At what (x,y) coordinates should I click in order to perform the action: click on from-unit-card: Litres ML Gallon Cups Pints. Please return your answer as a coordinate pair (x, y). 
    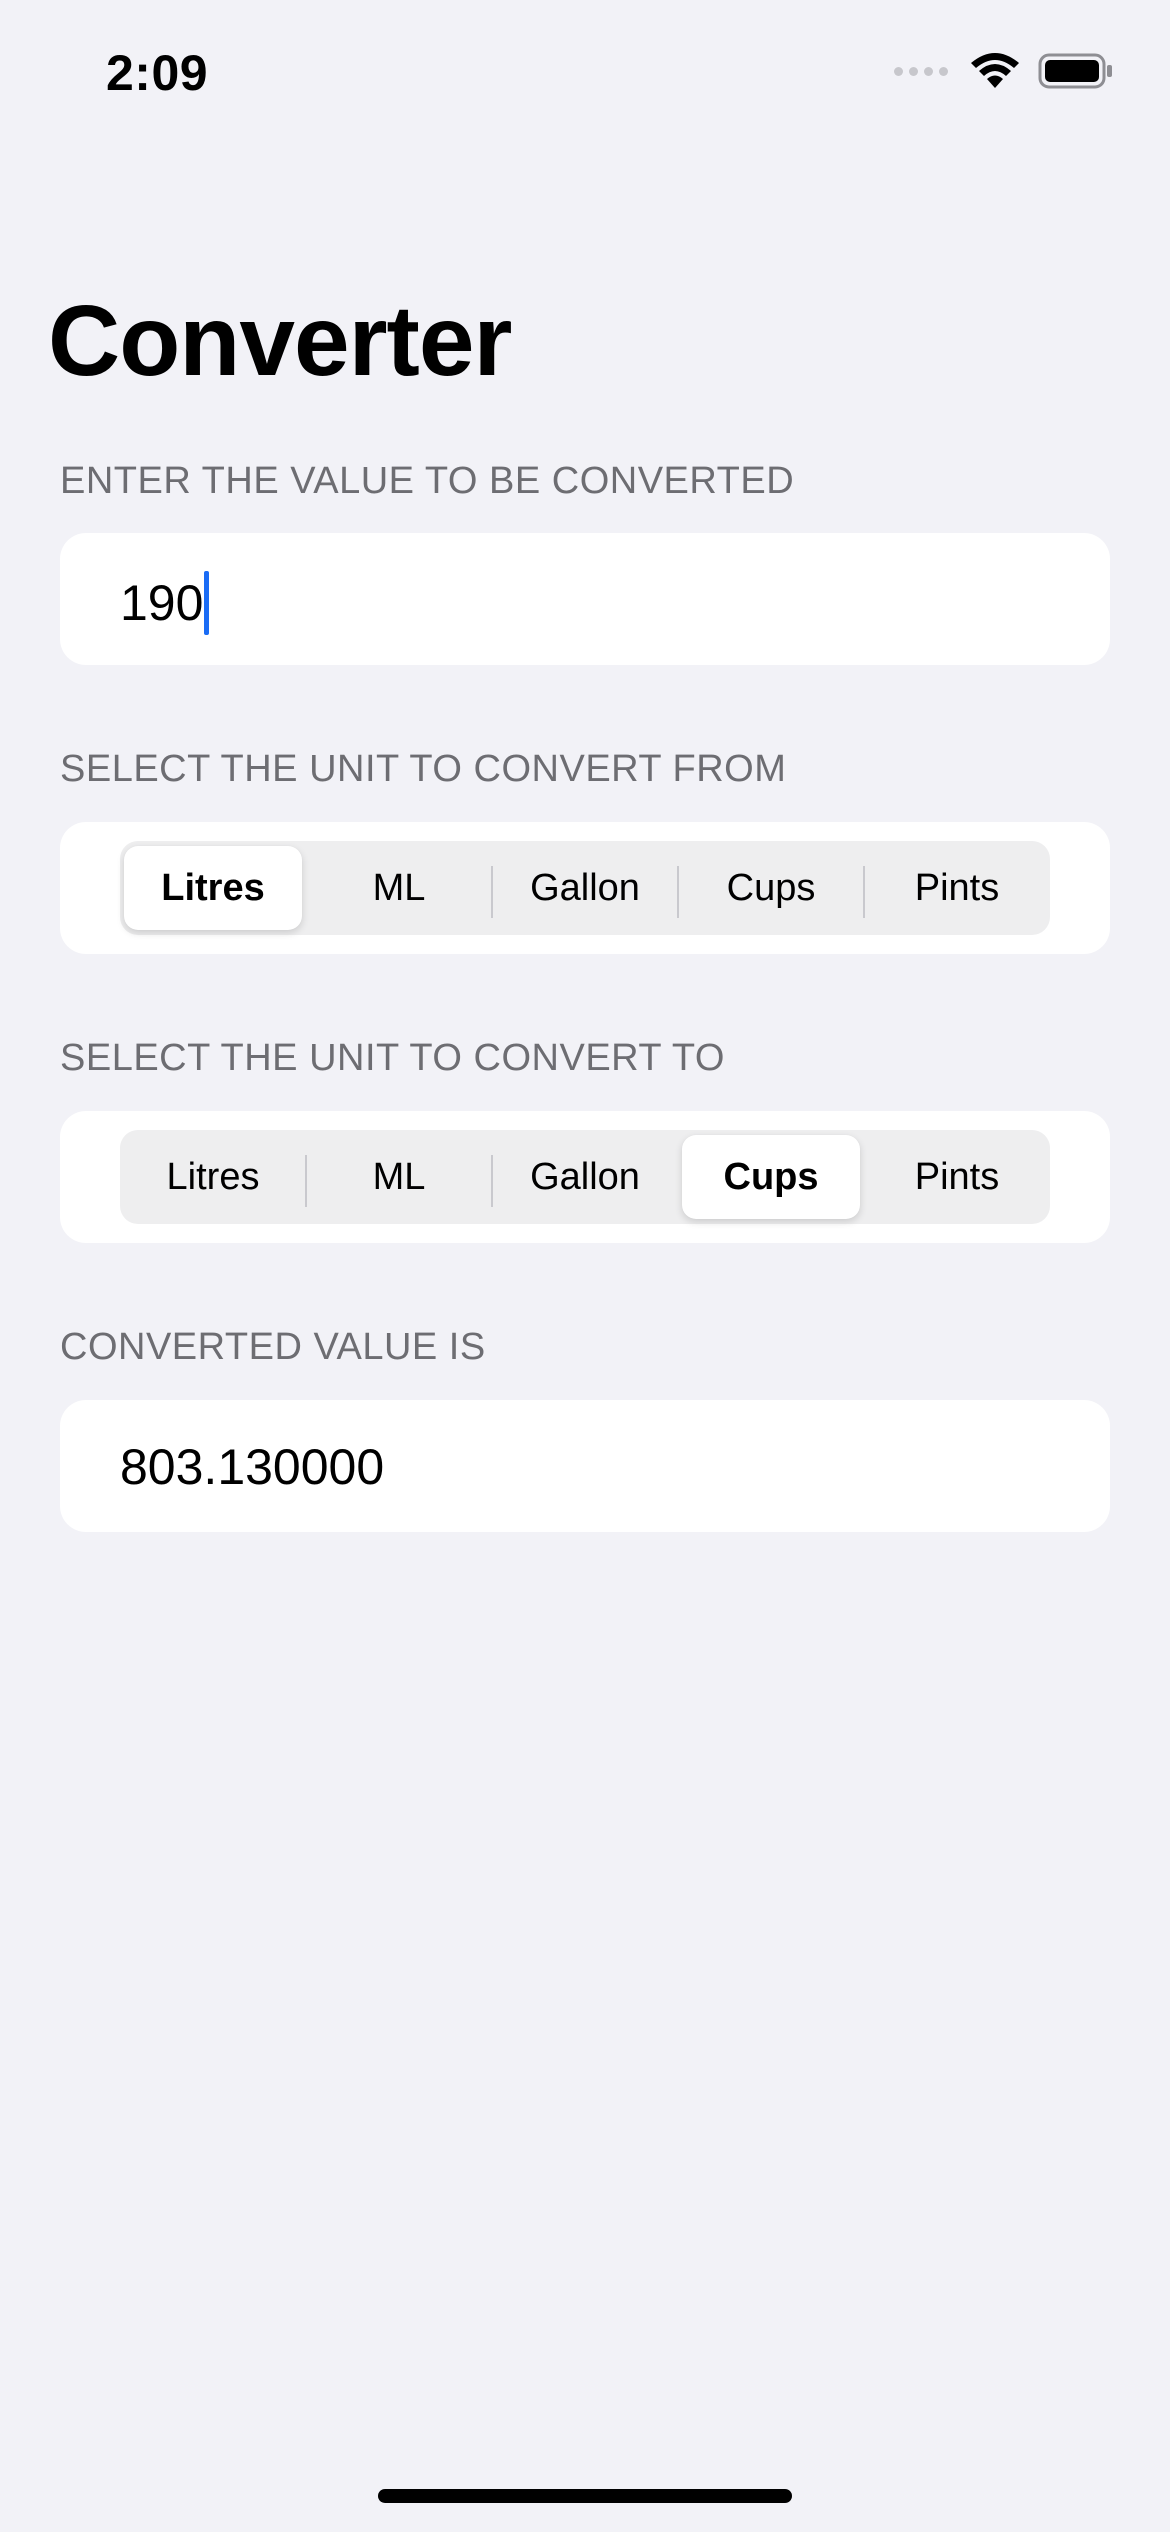
    Looking at the image, I should click on (585, 888).